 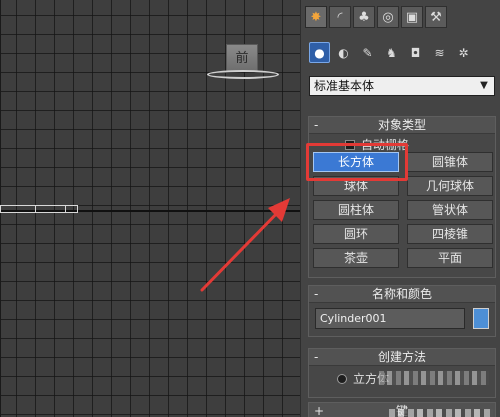 I want to click on pyramid-button: 四棱锥, so click(x=450, y=234).